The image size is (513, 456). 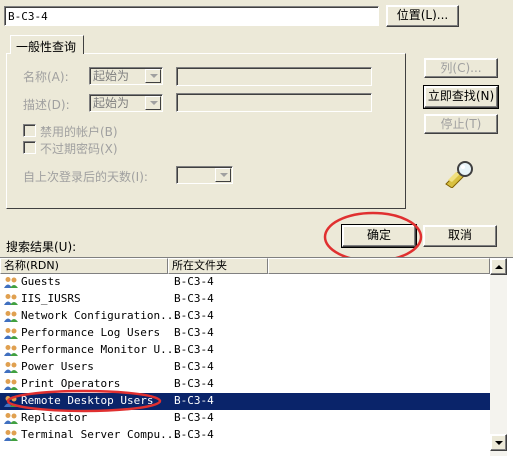 What do you see at coordinates (28, 16) in the screenshot?
I see `location-value: B-C3-4` at bounding box center [28, 16].